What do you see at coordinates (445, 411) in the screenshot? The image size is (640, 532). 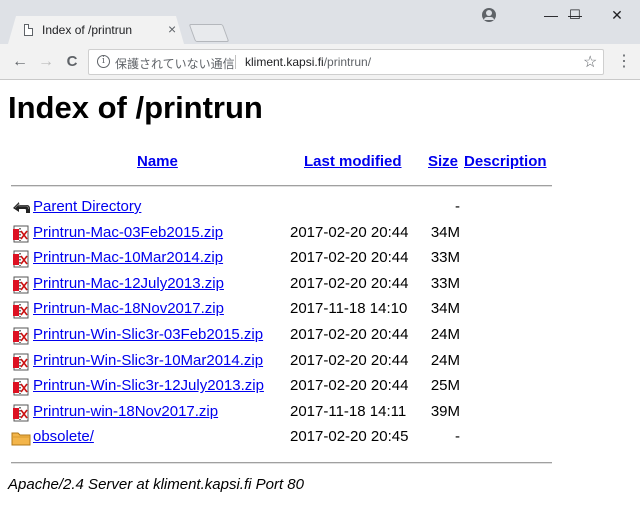 I see `size-cell: 39M` at bounding box center [445, 411].